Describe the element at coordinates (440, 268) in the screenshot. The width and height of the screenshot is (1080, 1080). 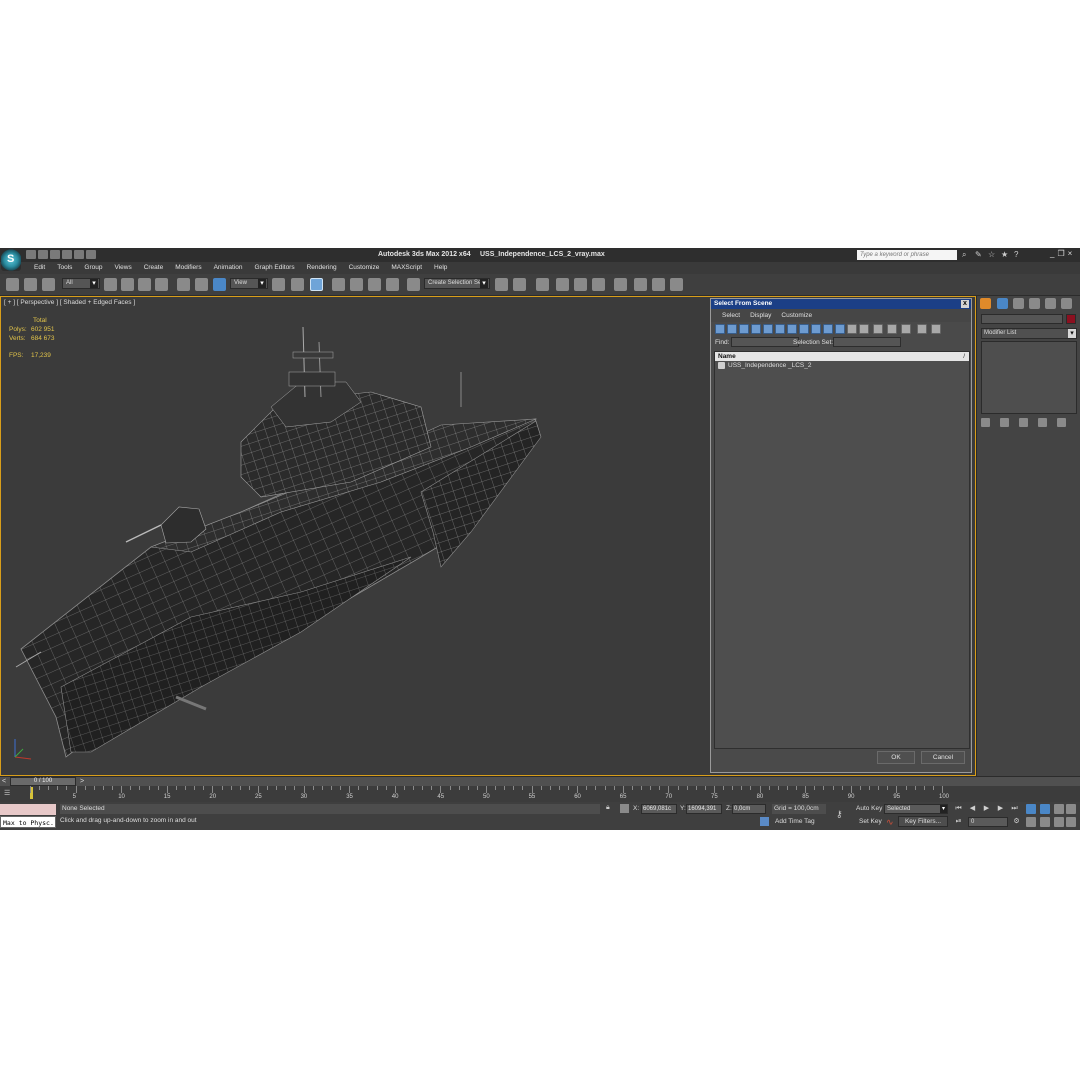
I see `menu-help: Help` at that location.